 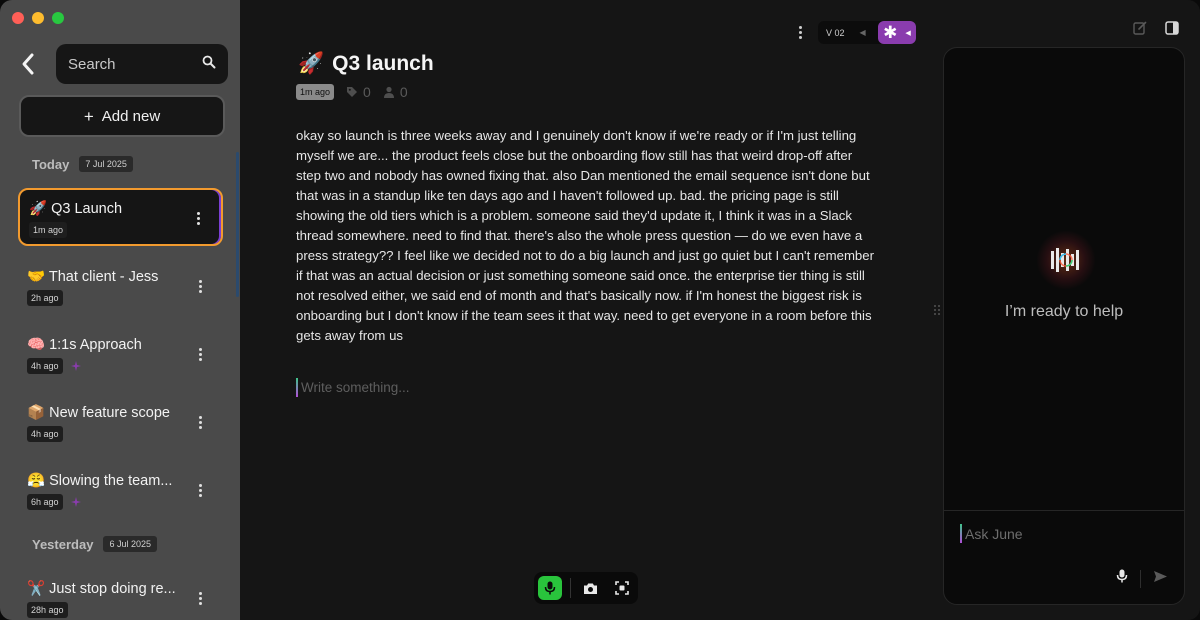 I want to click on back-button, so click(x=28, y=64).